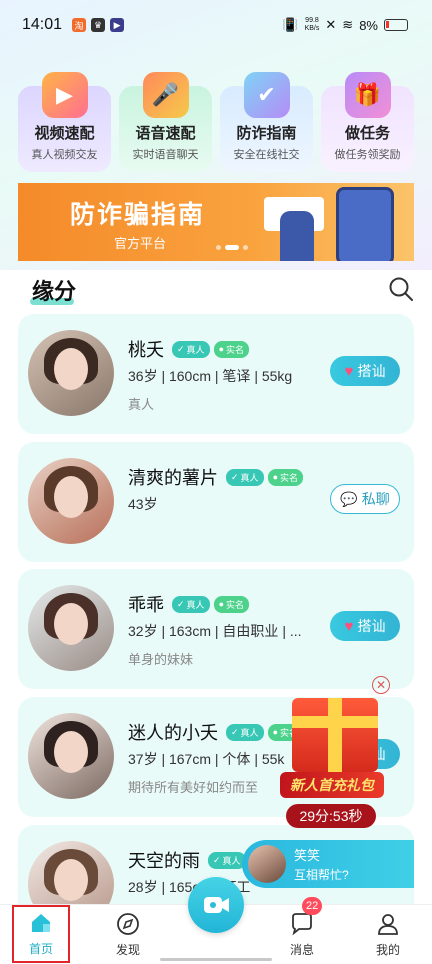  Describe the element at coordinates (173, 478) in the screenshot. I see `user-name: 清爽的薯片` at that location.